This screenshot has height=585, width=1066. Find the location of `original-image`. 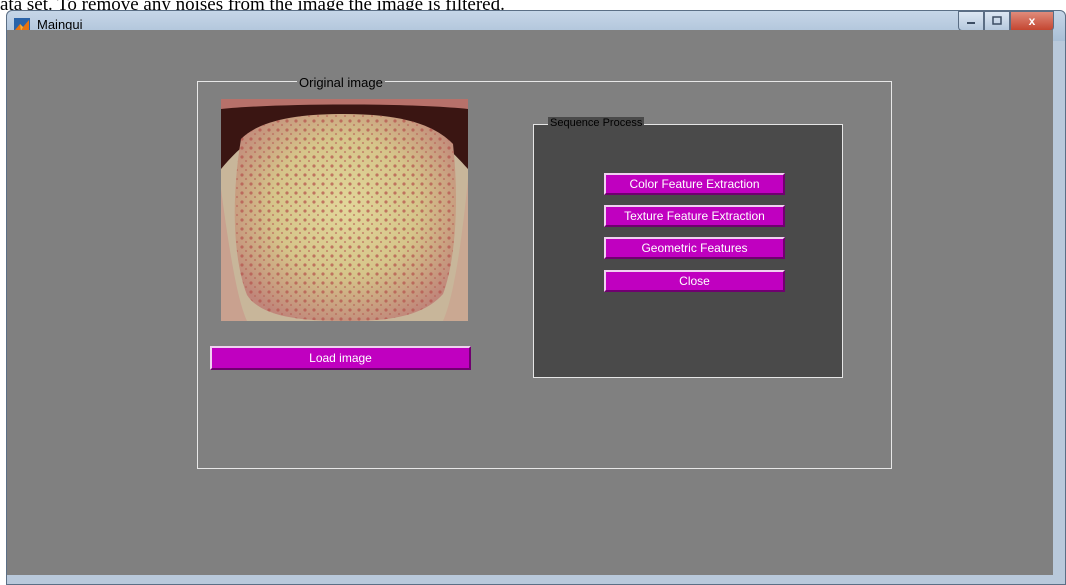

original-image is located at coordinates (344, 210).